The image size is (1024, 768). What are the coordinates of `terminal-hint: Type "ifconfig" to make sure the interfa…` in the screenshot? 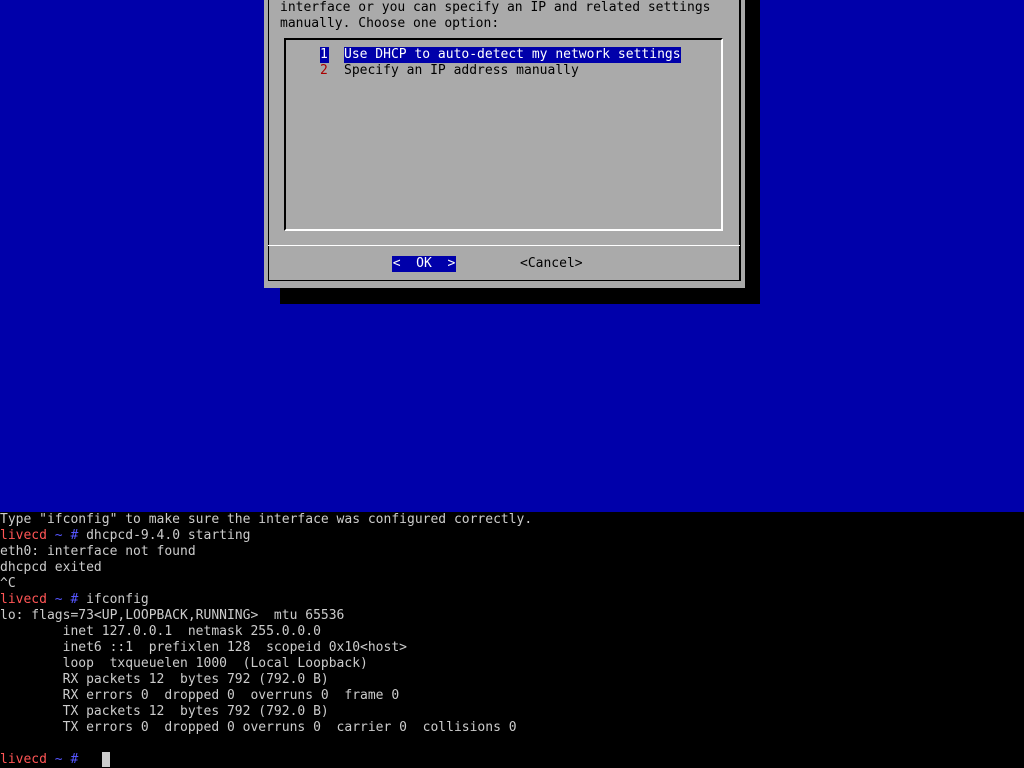 It's located at (267, 520).